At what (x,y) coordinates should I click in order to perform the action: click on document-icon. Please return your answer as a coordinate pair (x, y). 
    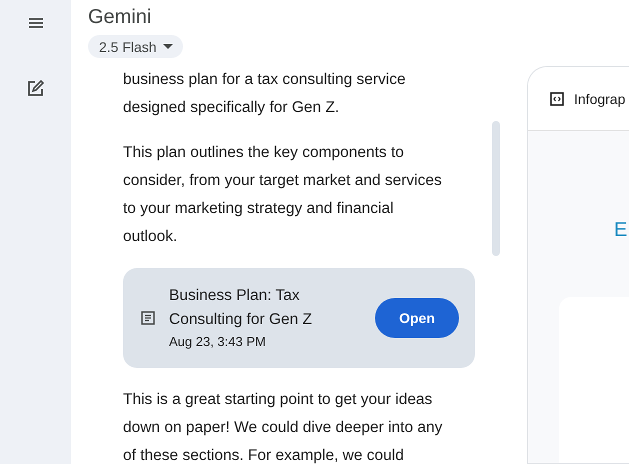
    Looking at the image, I should click on (148, 318).